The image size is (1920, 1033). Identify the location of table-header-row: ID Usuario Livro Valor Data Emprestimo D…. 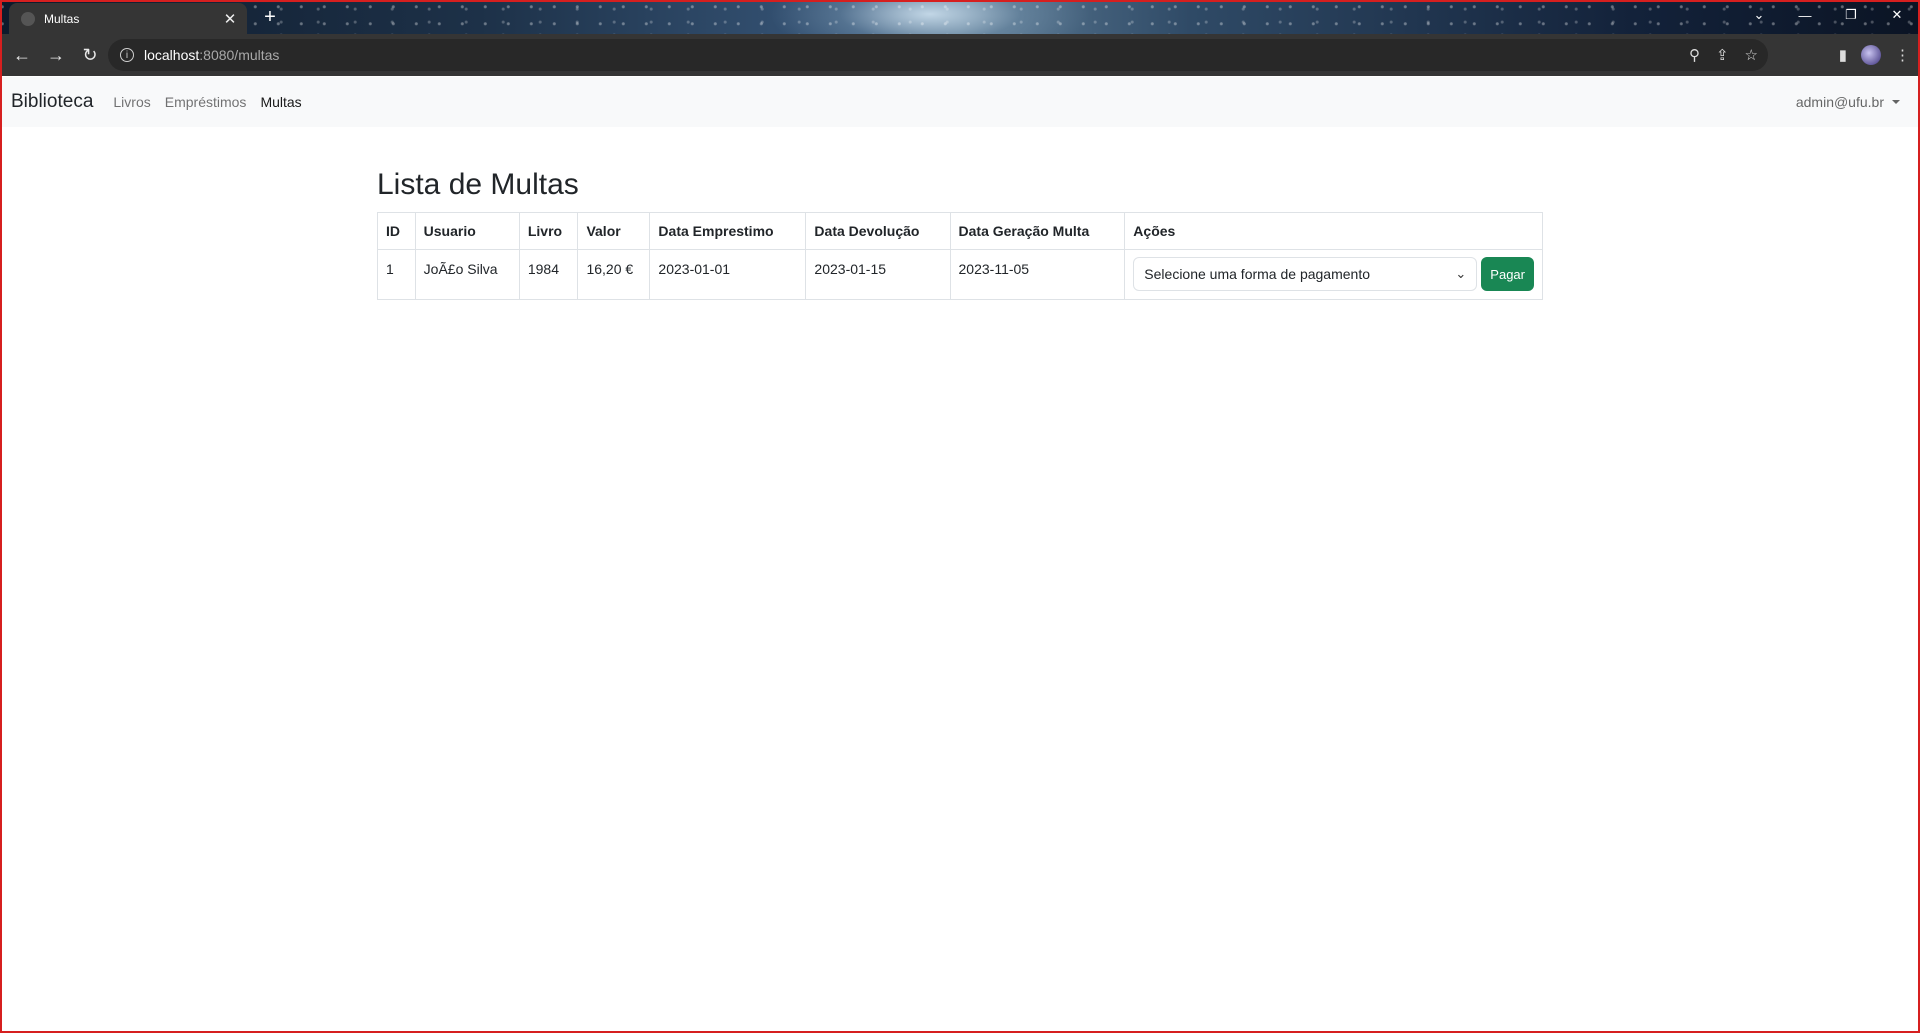
(960, 231).